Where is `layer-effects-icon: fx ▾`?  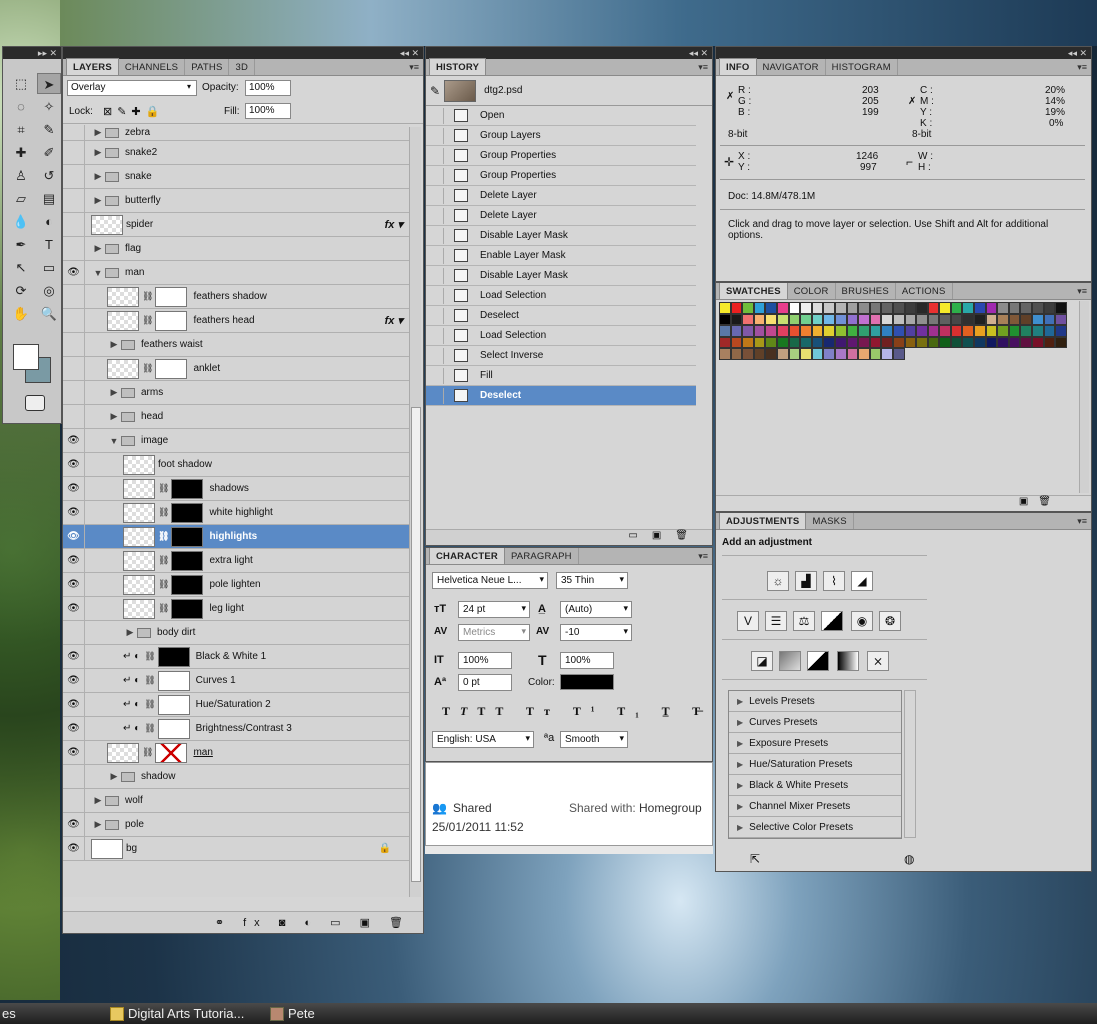
layer-effects-icon: fx ▾ is located at coordinates (394, 224).